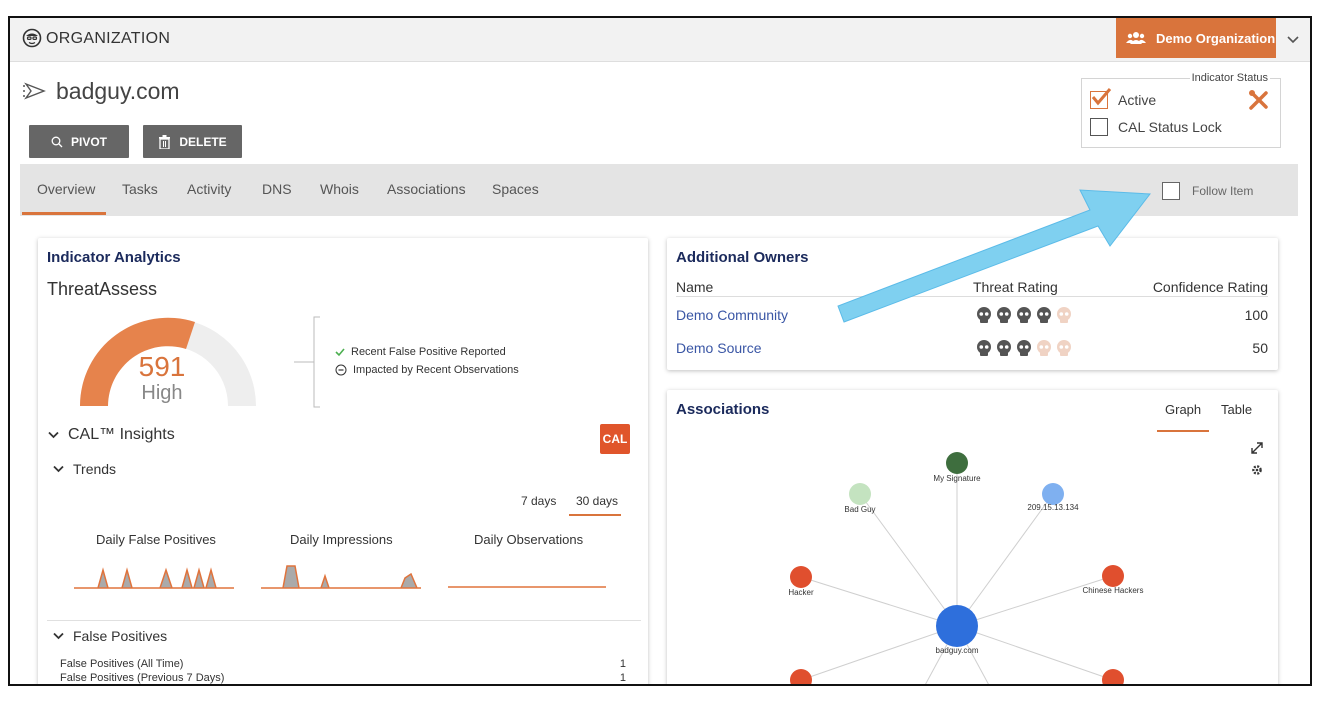 The width and height of the screenshot is (1322, 702). What do you see at coordinates (860, 494) in the screenshot?
I see `graph-node-bad-guy` at bounding box center [860, 494].